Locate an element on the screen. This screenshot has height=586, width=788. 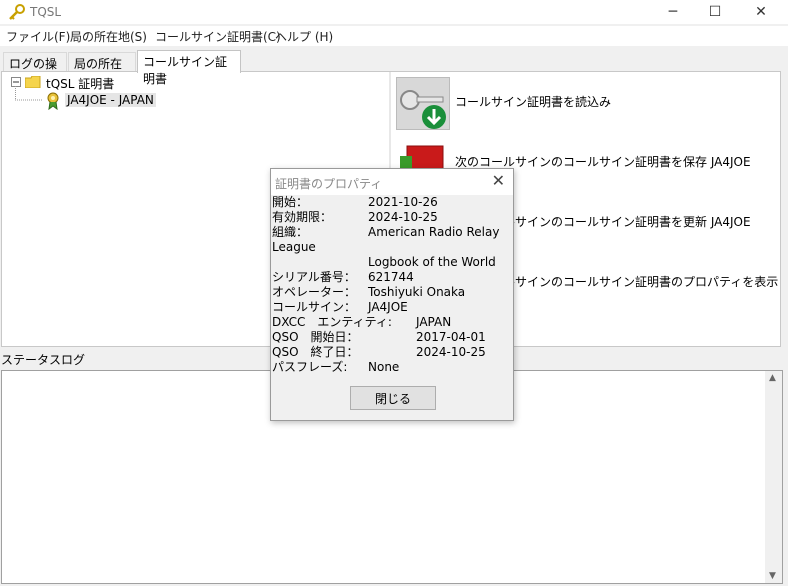
prop-callsign-value: JA4JOE is located at coordinates (388, 307).